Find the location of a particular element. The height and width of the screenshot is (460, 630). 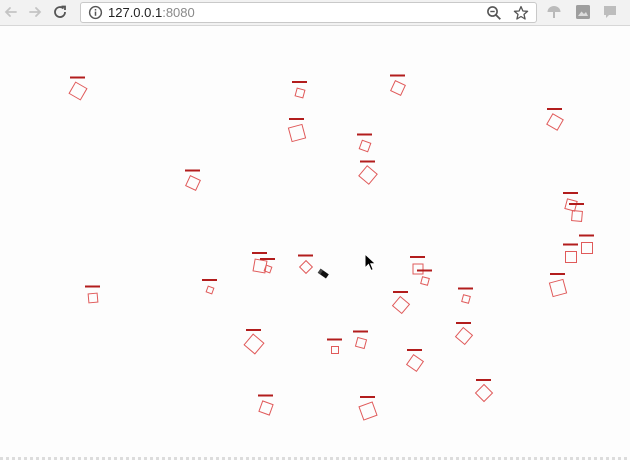

arrow-right-icon is located at coordinates (35, 12).